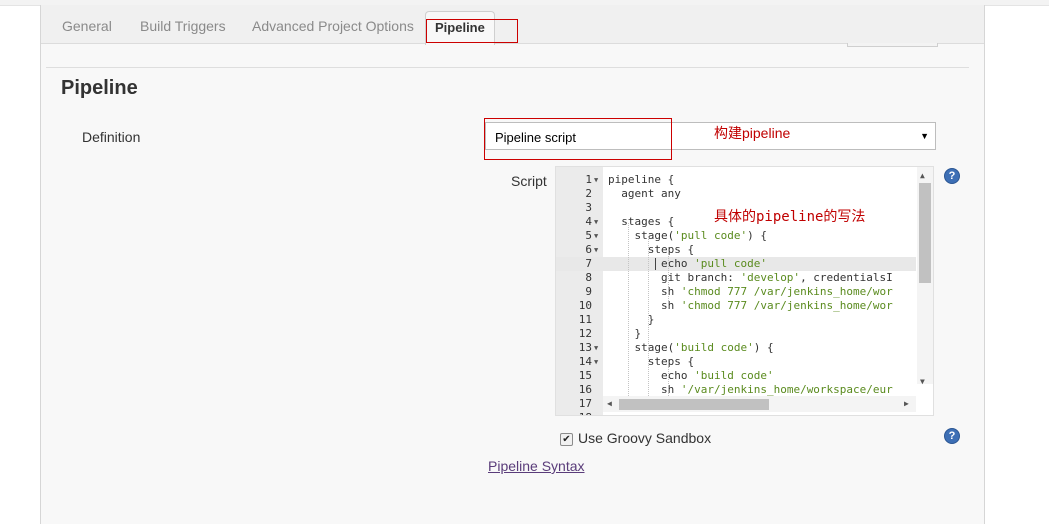 This screenshot has width=1049, height=524. Describe the element at coordinates (588, 291) in the screenshot. I see `line-number: 9` at that location.